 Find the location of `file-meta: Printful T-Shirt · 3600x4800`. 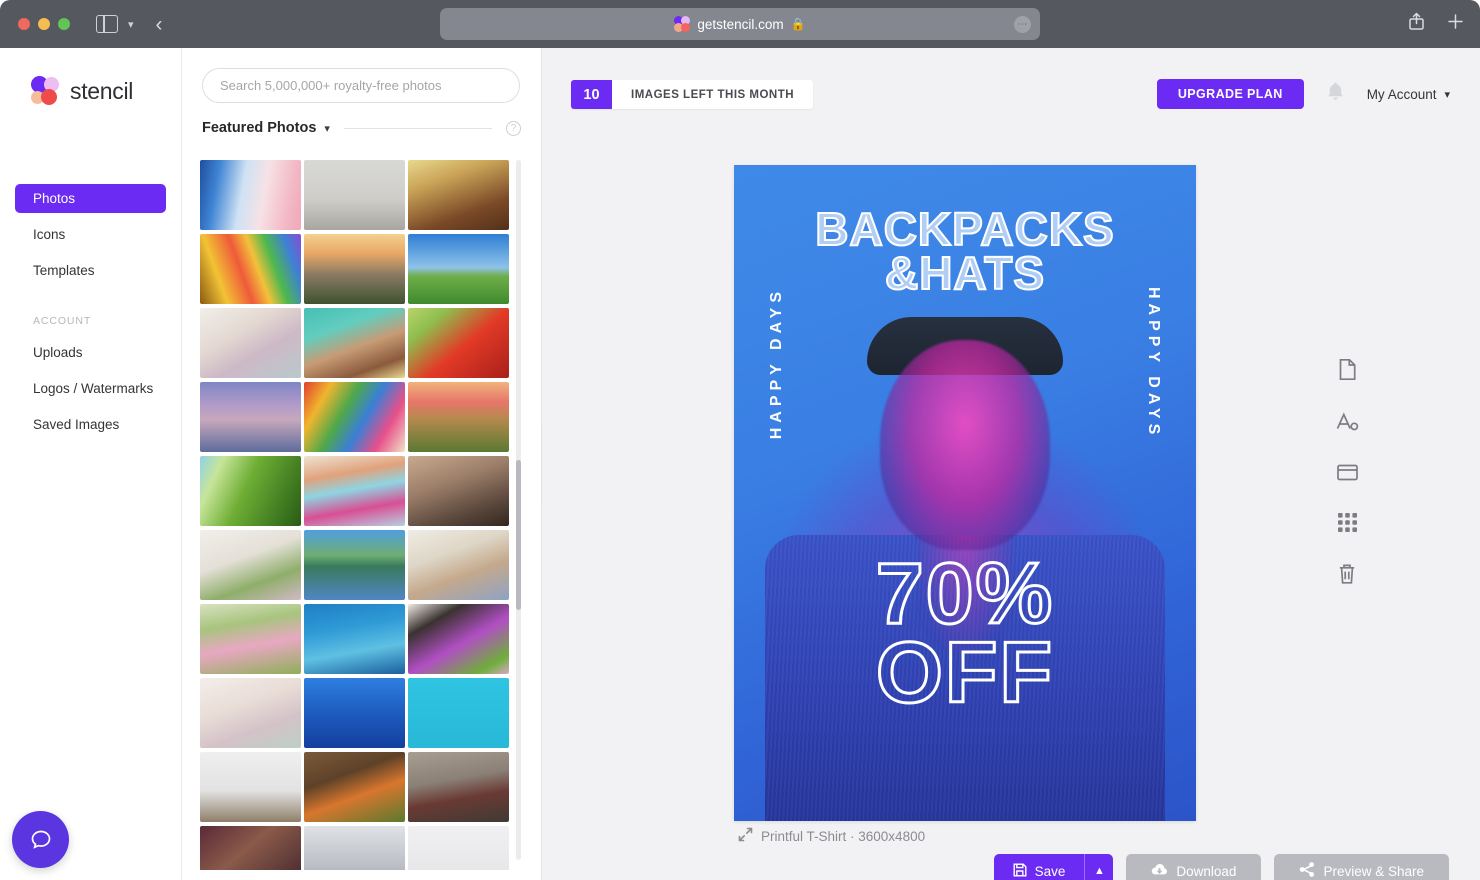

file-meta: Printful T-Shirt · 3600x4800 is located at coordinates (831, 836).